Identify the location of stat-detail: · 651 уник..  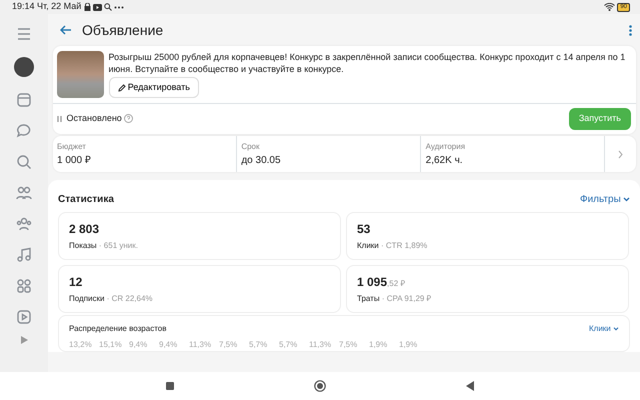
(118, 246).